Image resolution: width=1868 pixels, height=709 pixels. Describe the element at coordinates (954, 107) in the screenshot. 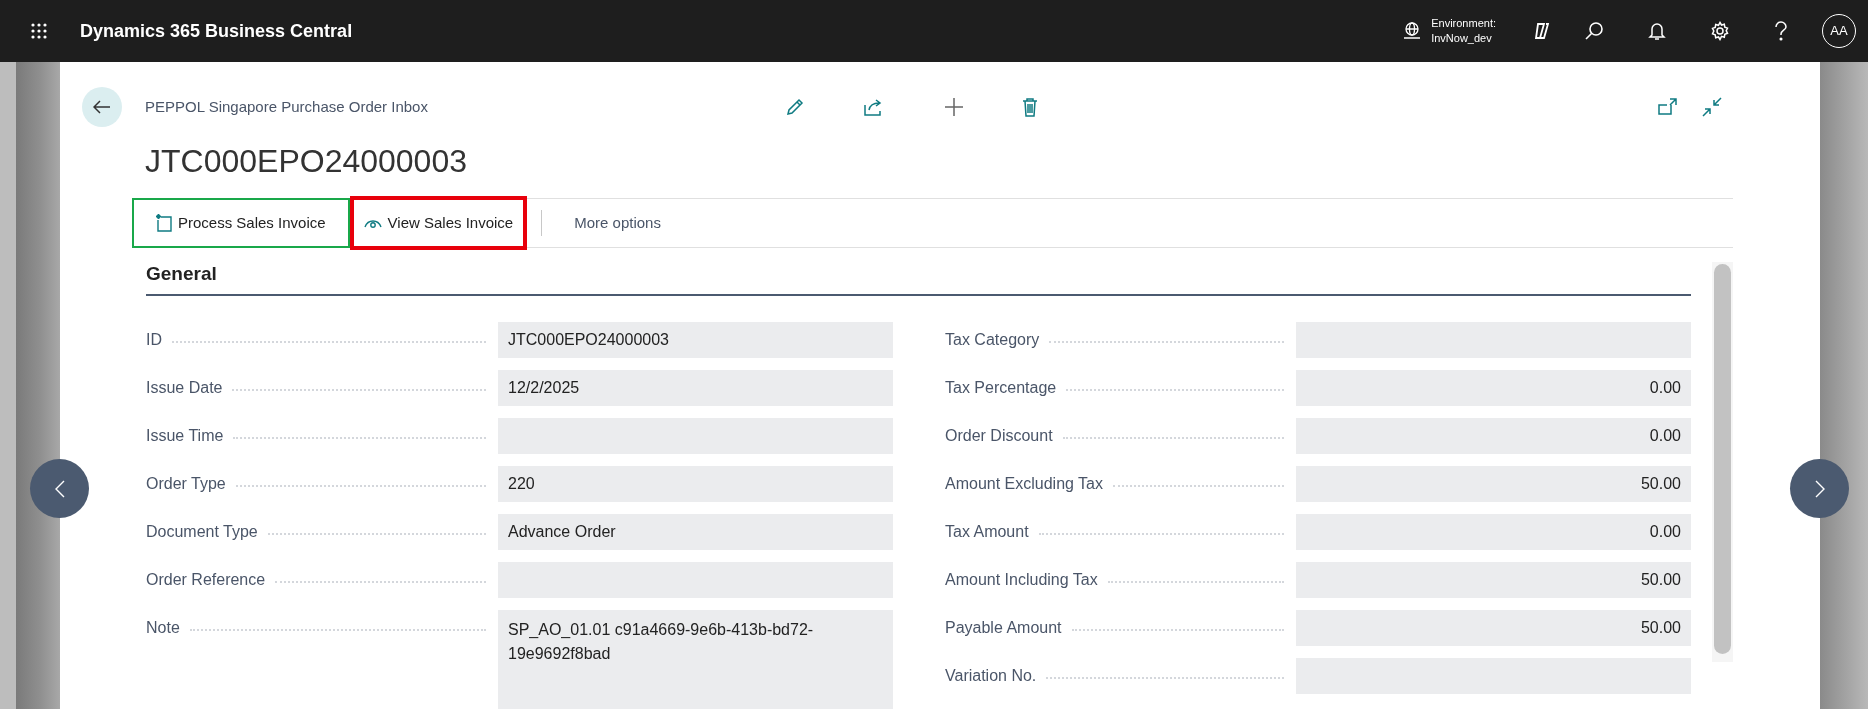

I see `add-icon` at that location.